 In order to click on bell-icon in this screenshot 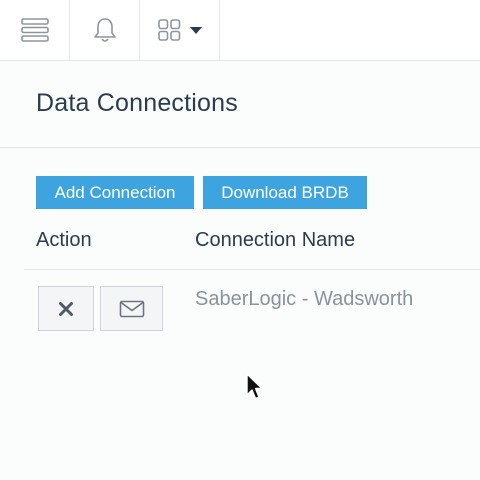, I will do `click(104, 30)`.